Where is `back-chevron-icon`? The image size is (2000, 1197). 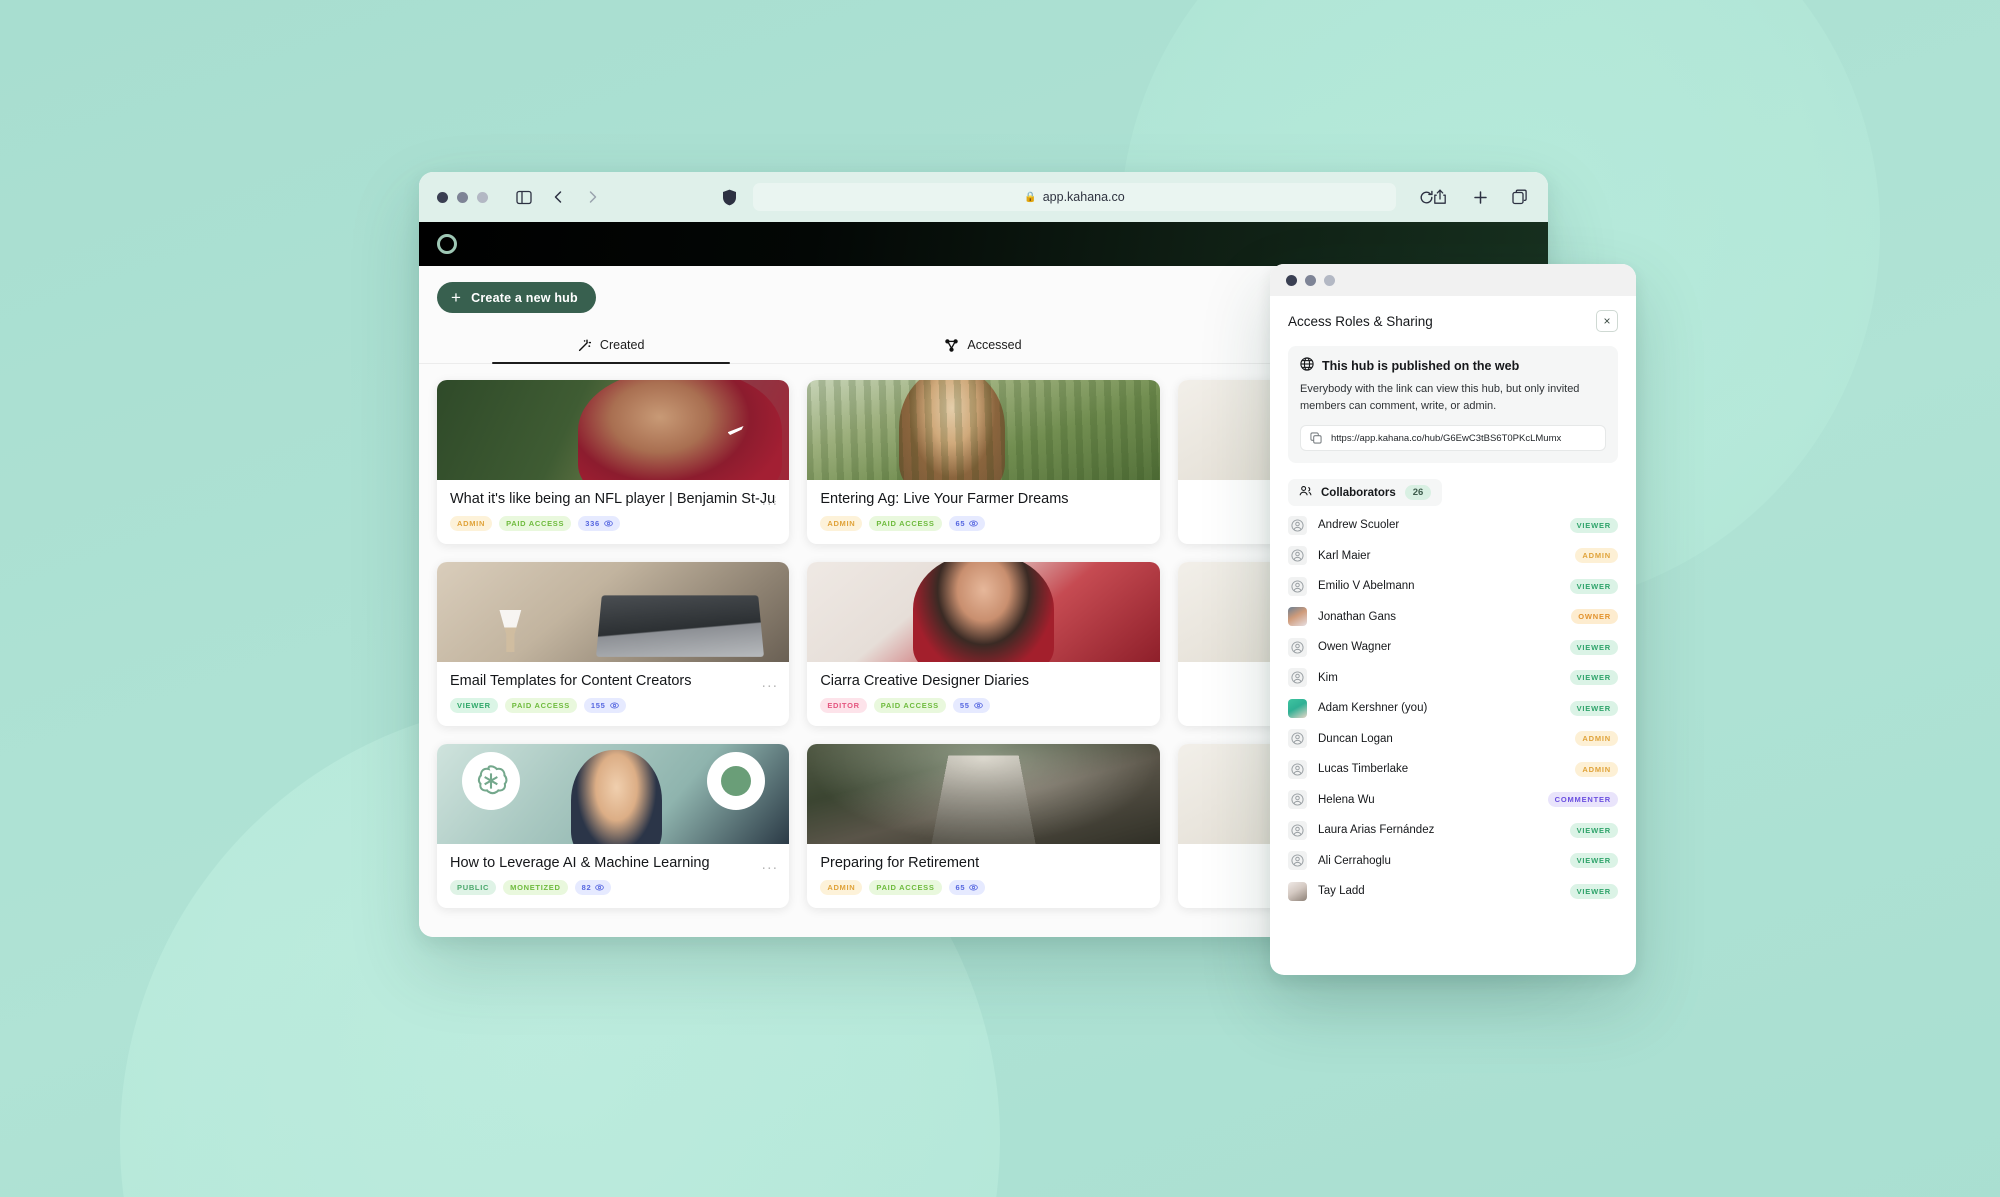
back-chevron-icon is located at coordinates (558, 197).